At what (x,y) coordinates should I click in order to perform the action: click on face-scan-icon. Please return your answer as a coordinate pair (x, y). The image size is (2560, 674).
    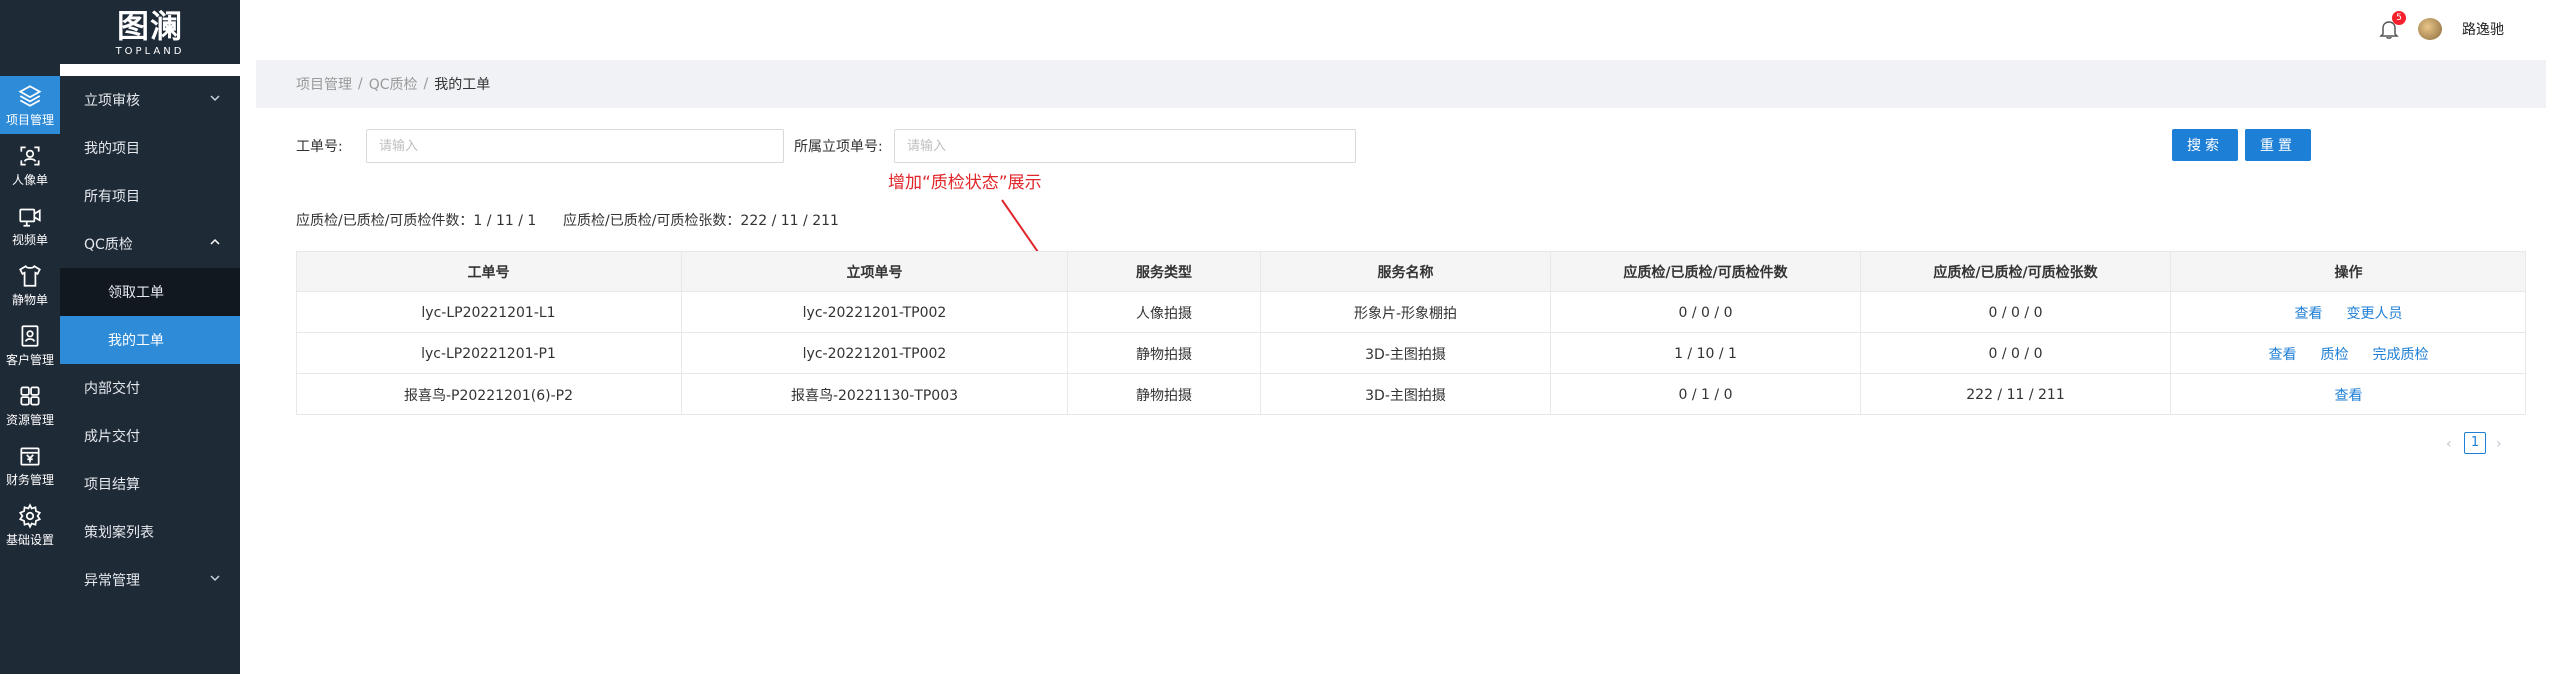
    Looking at the image, I should click on (30, 155).